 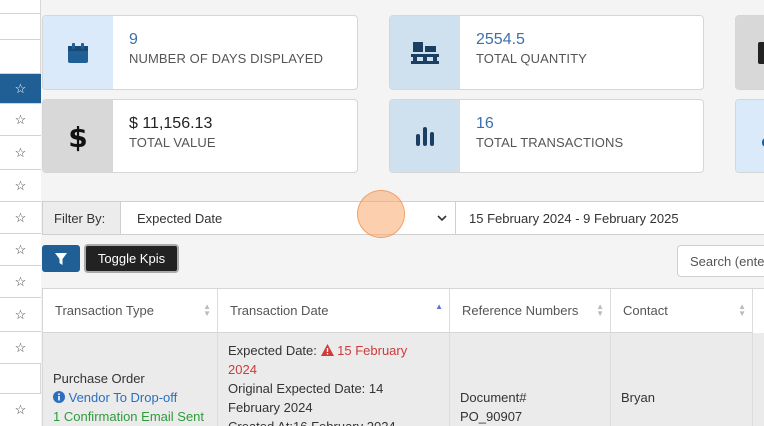 I want to click on cursor-indicator, so click(x=381, y=214).